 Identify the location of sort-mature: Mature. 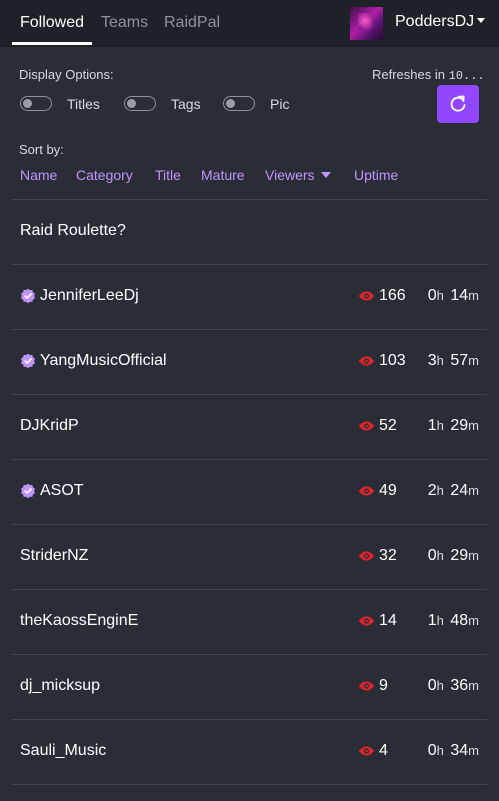
(223, 175).